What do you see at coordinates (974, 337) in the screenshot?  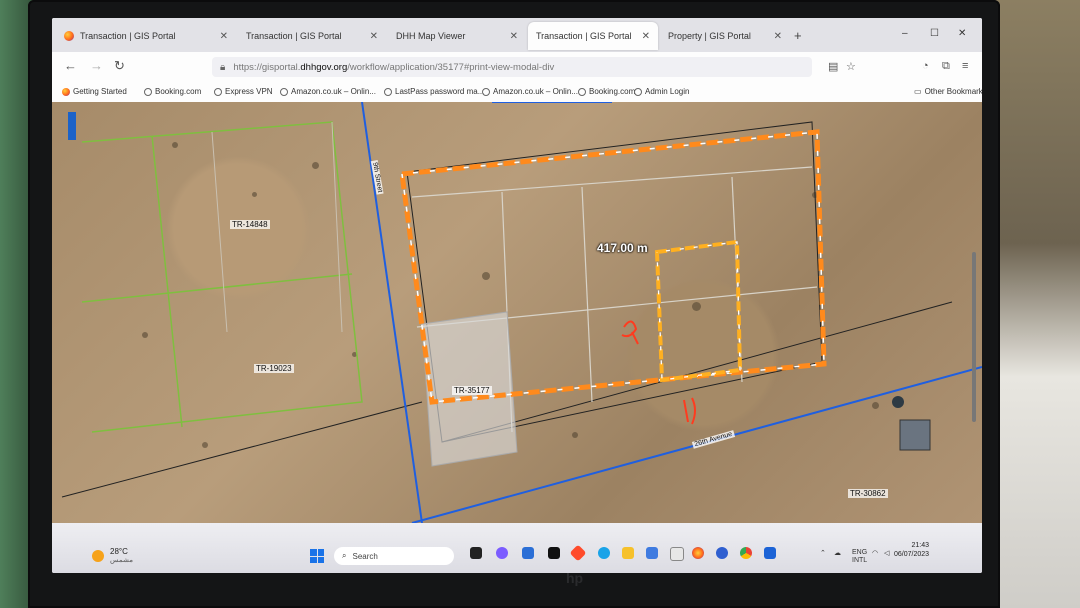 I see `map-scrollbar` at bounding box center [974, 337].